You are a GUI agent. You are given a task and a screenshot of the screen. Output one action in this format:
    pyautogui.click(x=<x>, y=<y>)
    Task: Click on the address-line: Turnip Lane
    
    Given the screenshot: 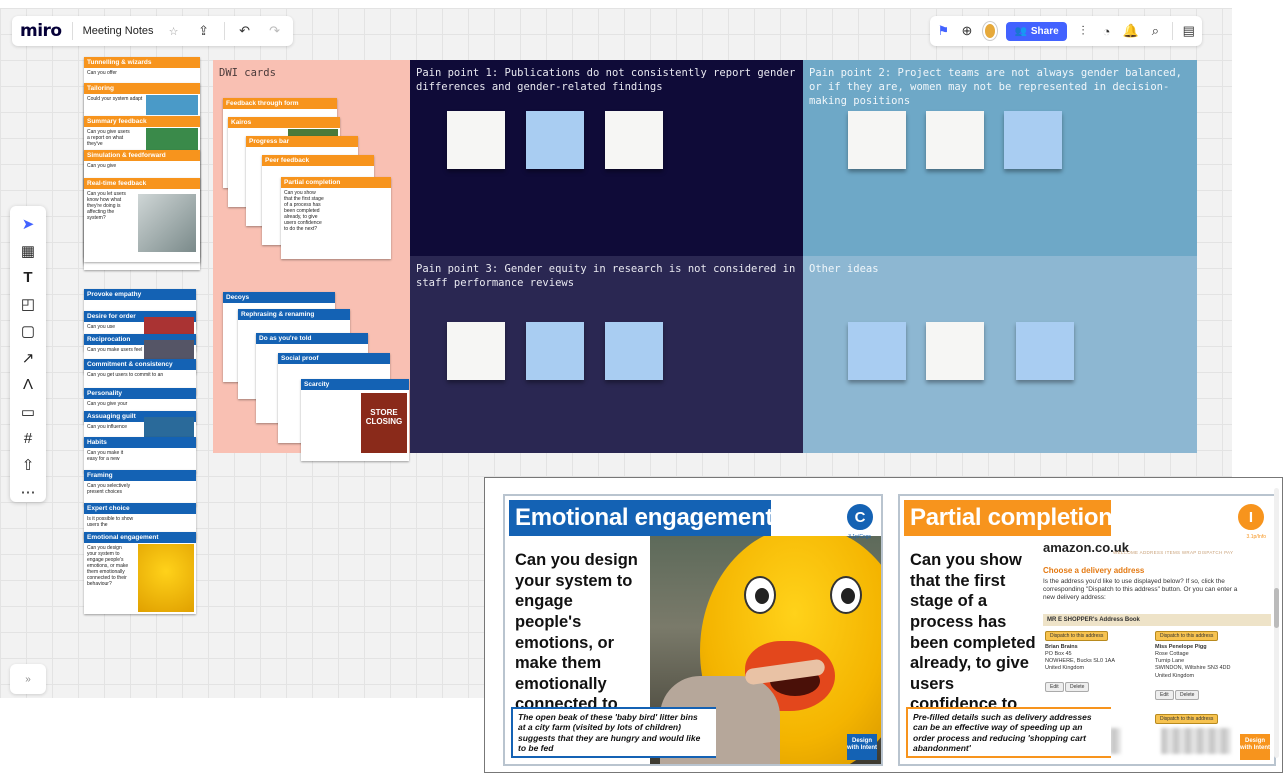 What is the action you would take?
    pyautogui.click(x=1170, y=661)
    